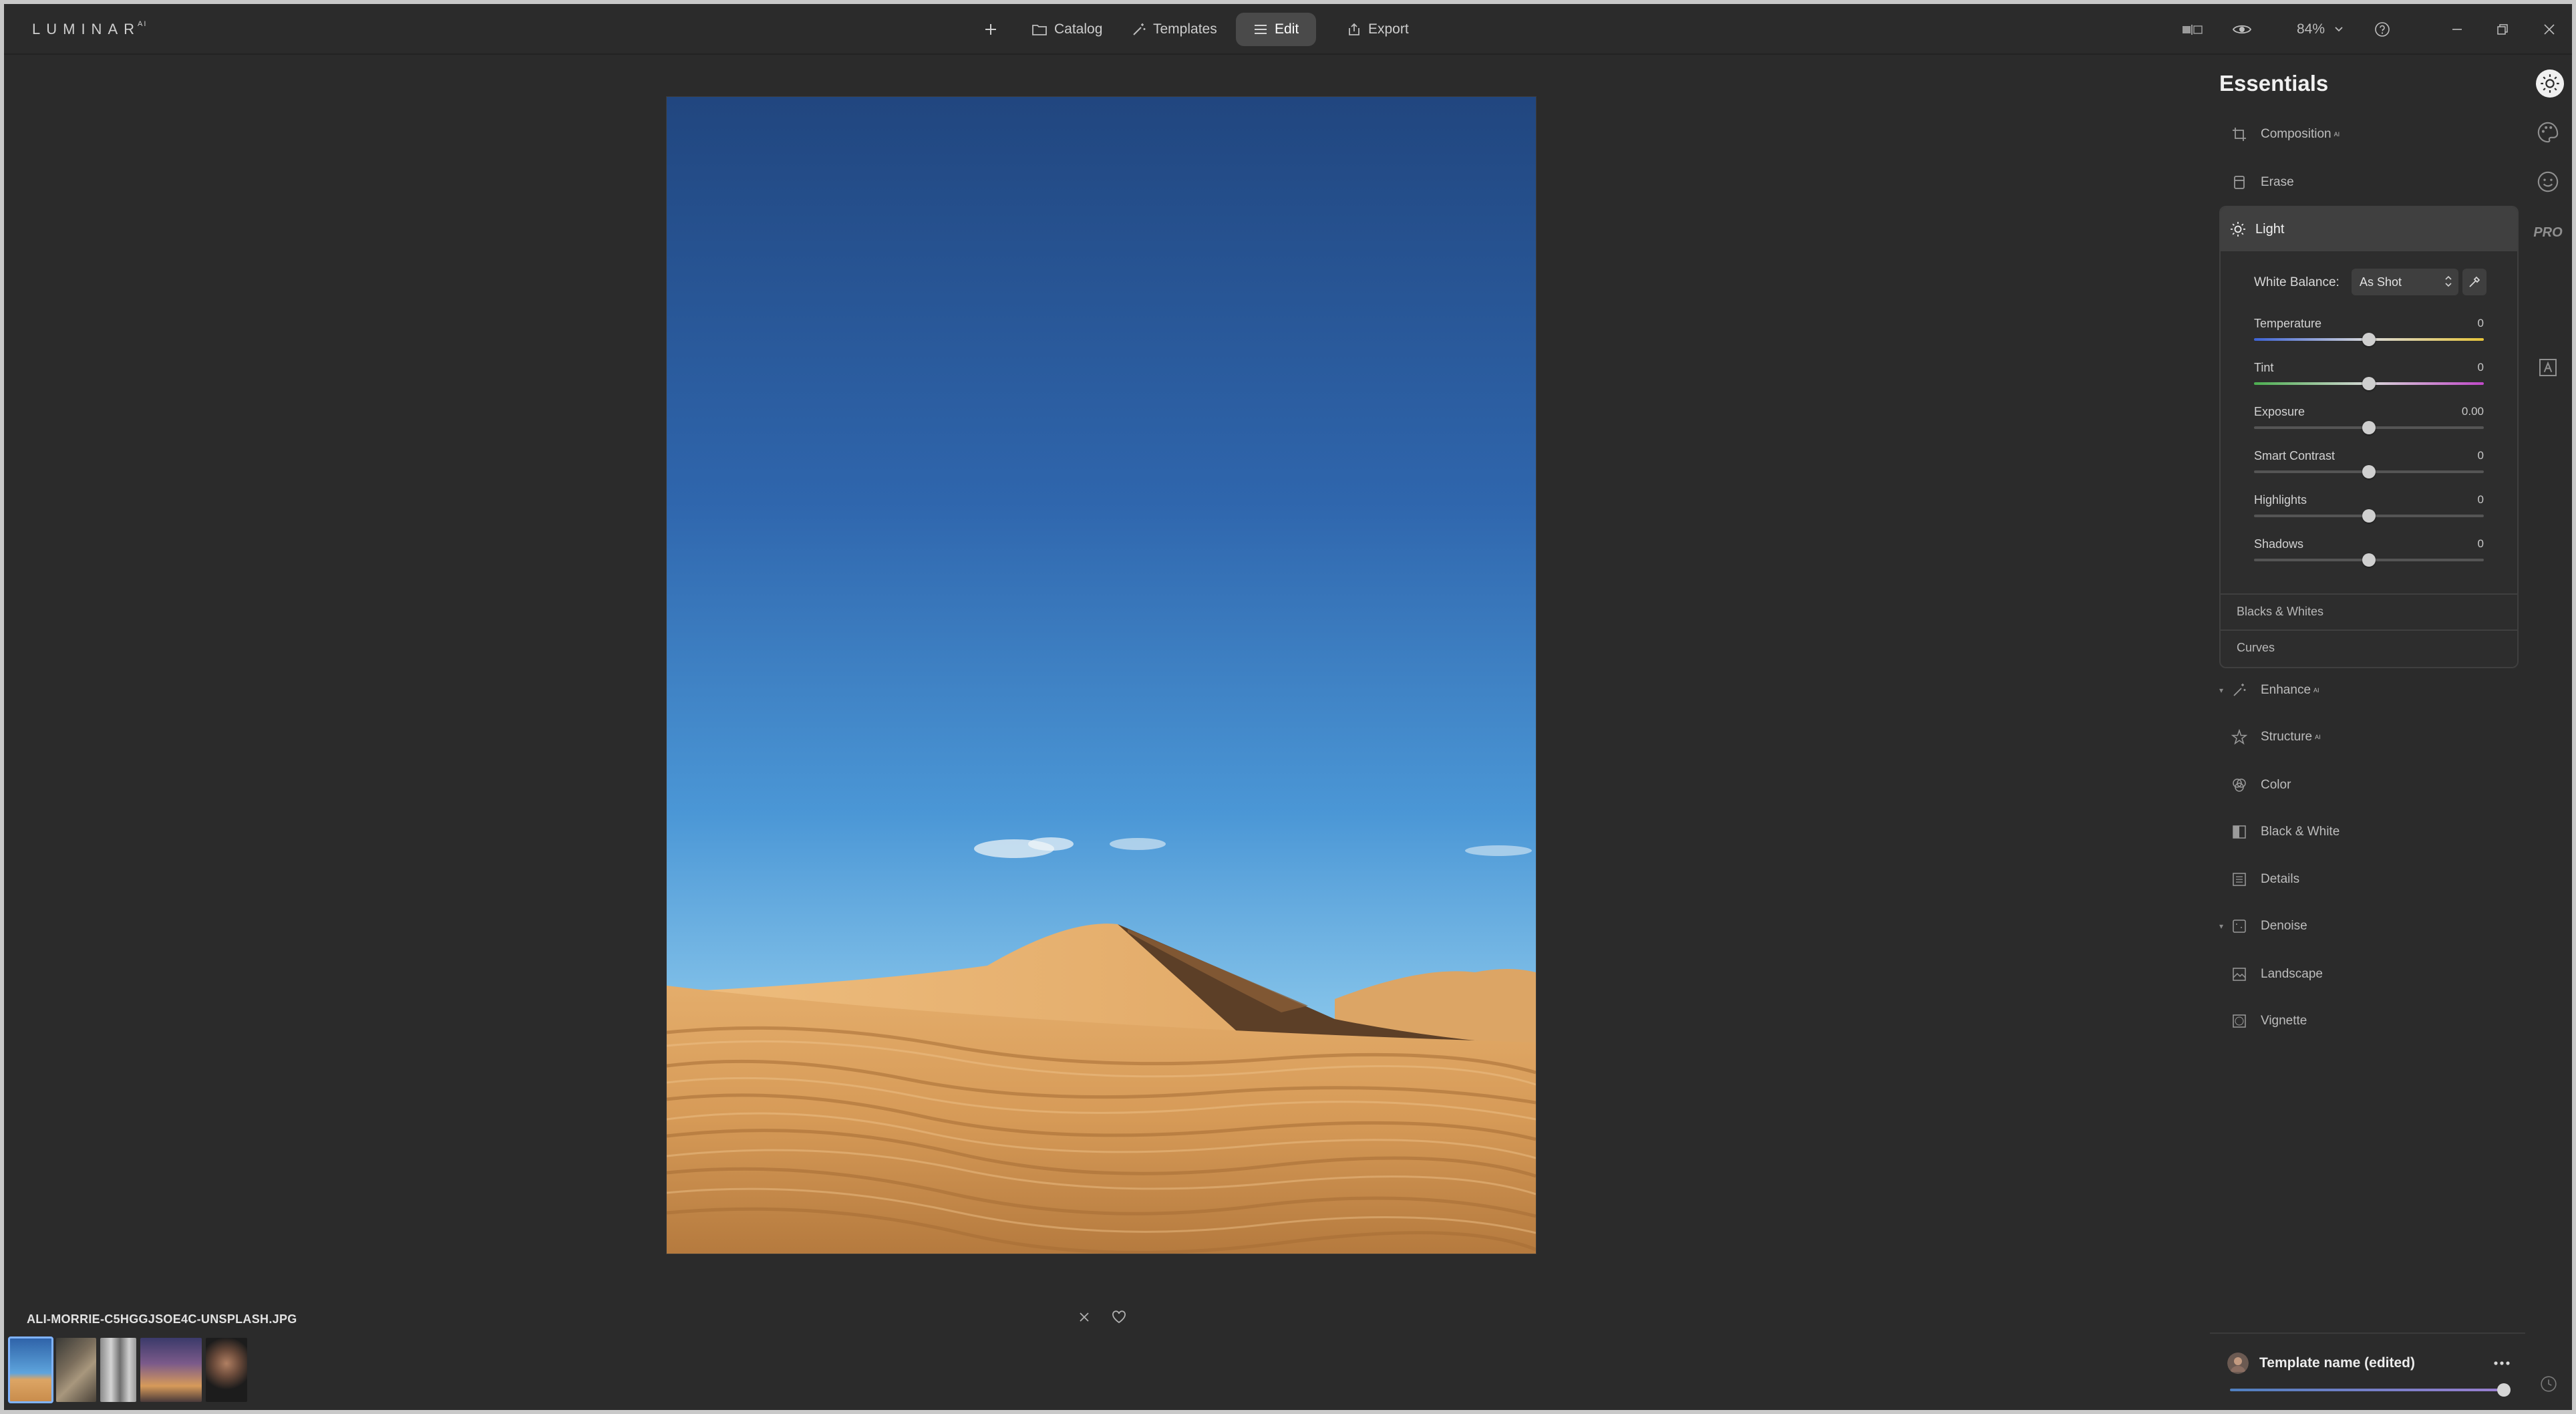 This screenshot has height=1414, width=2576. Describe the element at coordinates (2369, 975) in the screenshot. I see `tool-landscape: Landscape` at that location.